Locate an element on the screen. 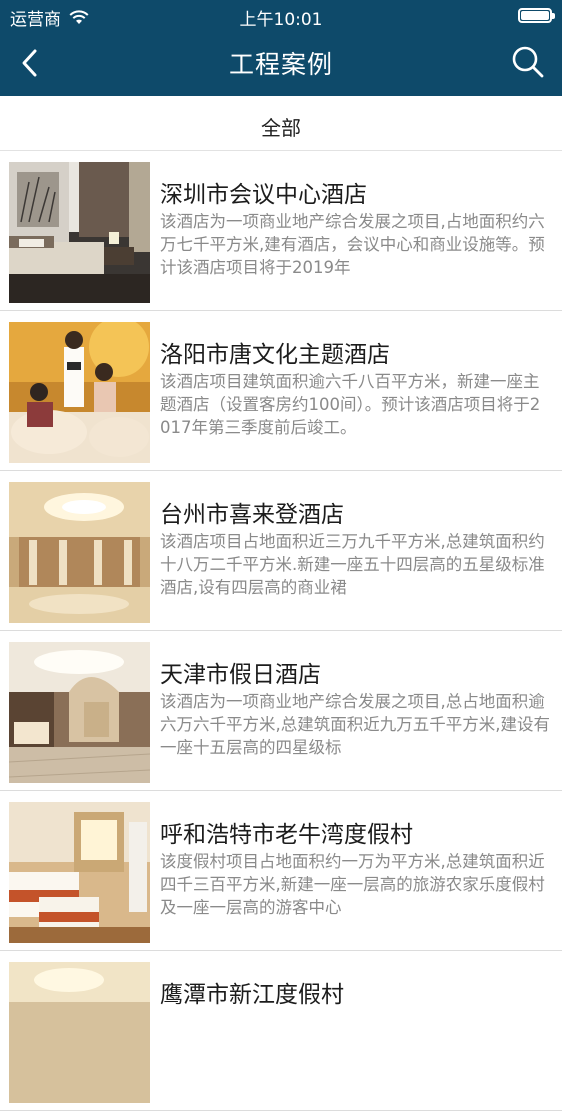 This screenshot has width=562, height=1111. case-thumbnail-lounge is located at coordinates (79, 392).